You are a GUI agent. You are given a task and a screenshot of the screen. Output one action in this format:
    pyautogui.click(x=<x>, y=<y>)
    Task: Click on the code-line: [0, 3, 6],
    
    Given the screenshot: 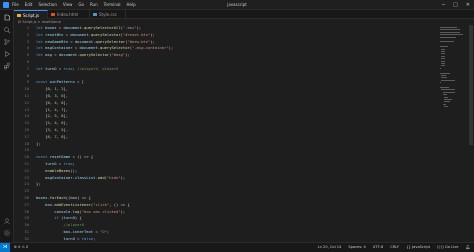 What is the action you would take?
    pyautogui.click(x=104, y=96)
    